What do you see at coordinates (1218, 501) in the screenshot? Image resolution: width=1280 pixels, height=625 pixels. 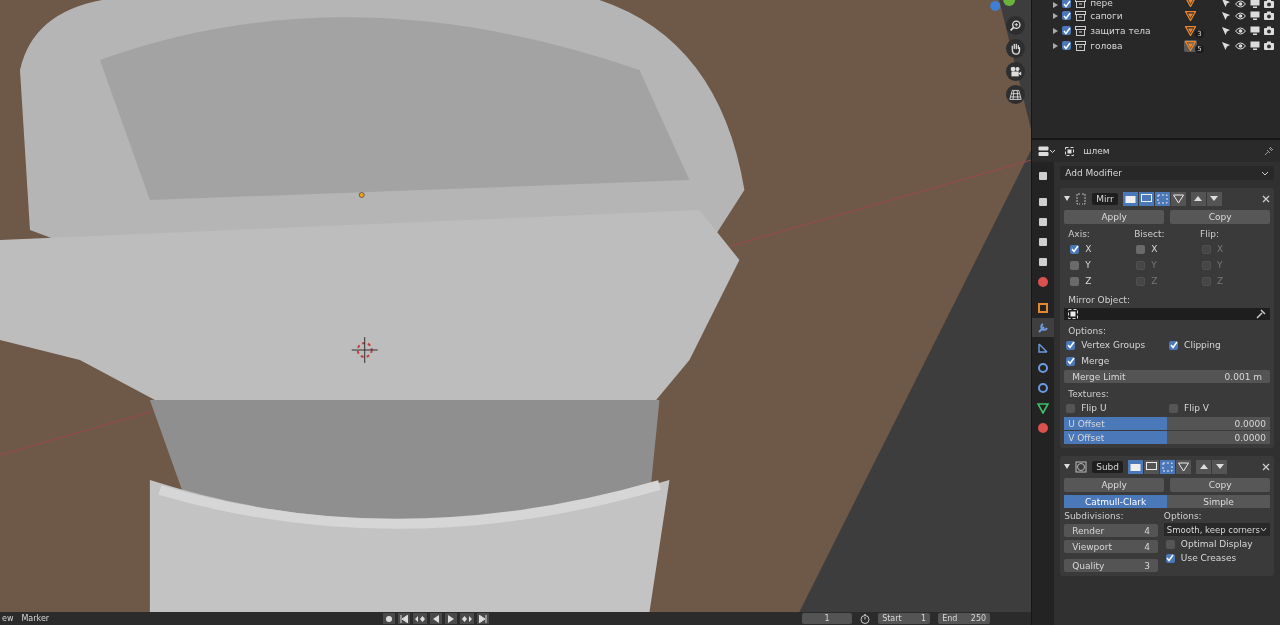 I see `subdivision-type-tab: Simple` at bounding box center [1218, 501].